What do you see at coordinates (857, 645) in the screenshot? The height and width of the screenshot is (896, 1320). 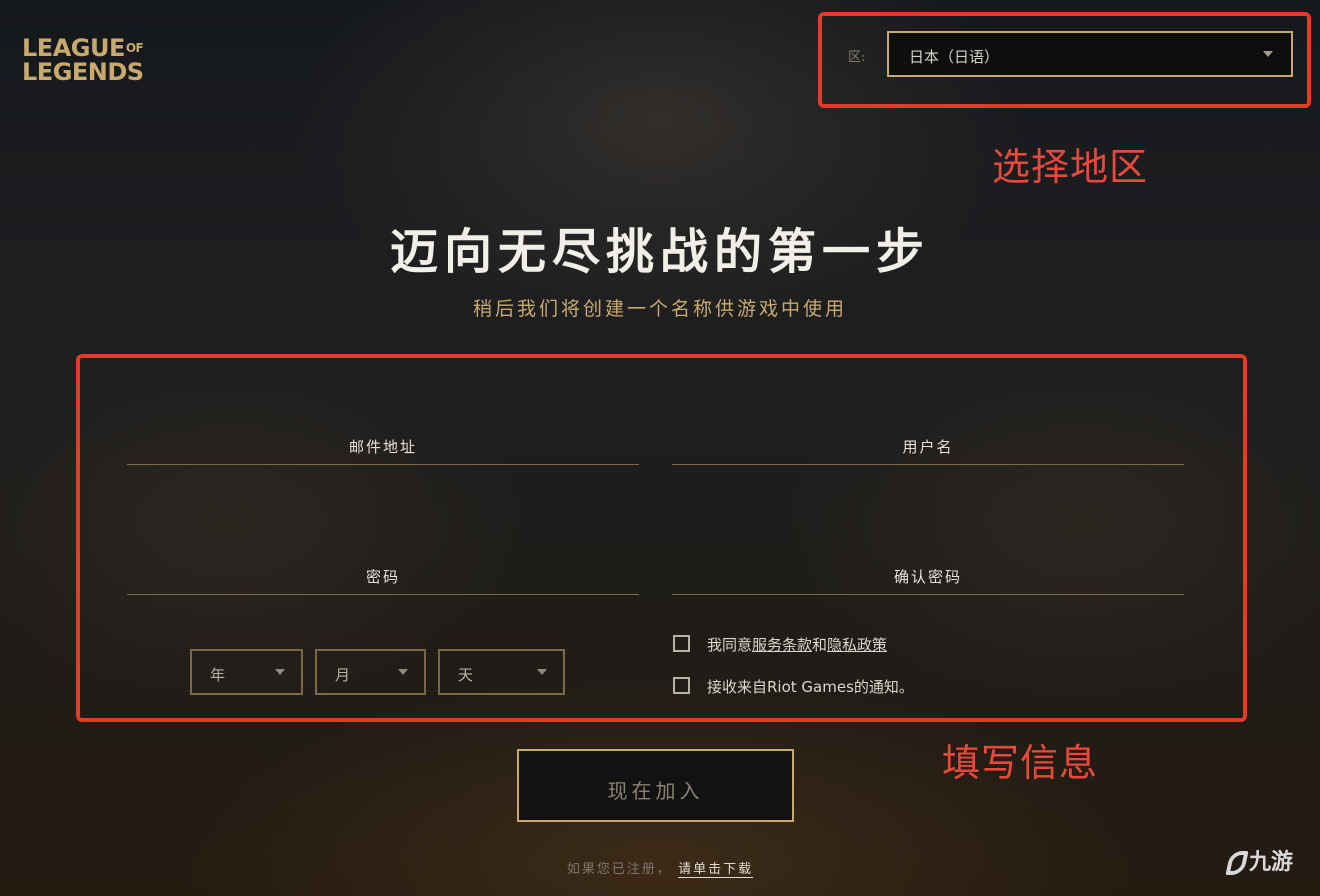 I see `privacy-policy-link: 隐私政策` at bounding box center [857, 645].